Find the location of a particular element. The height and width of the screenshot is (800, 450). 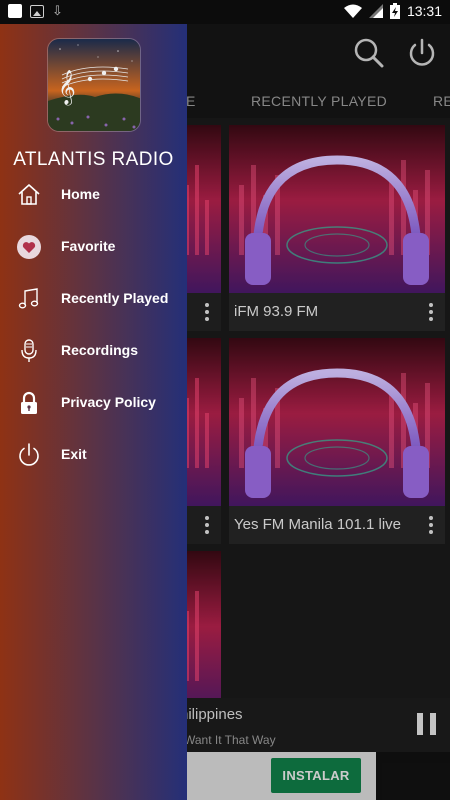

tab-partial-left: E is located at coordinates (191, 101).